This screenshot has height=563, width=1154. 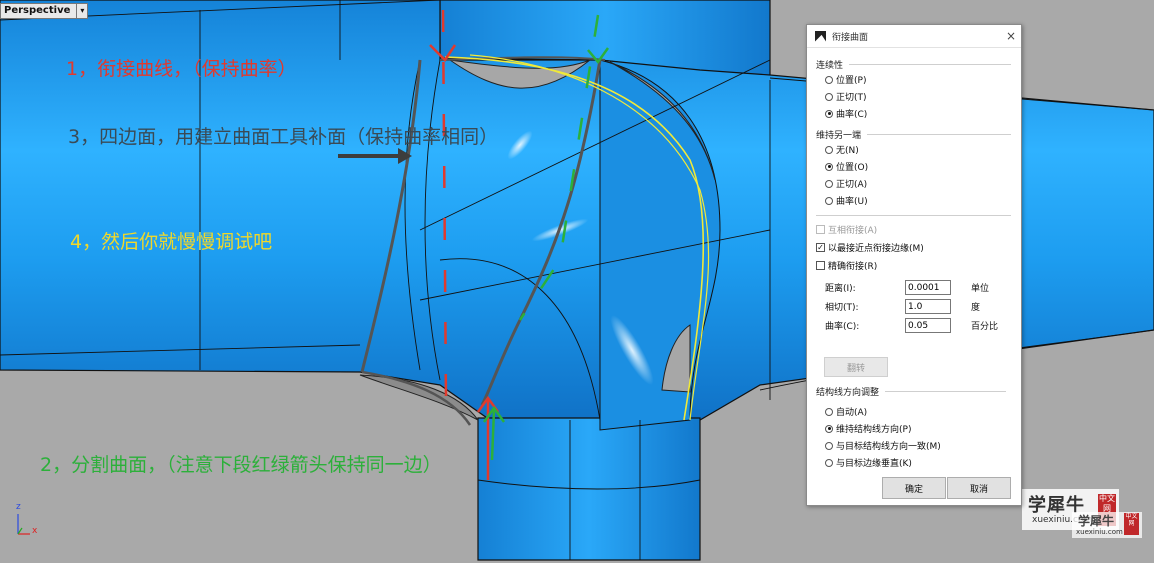 I want to click on curvature-label: 曲率(C):, so click(x=842, y=327).